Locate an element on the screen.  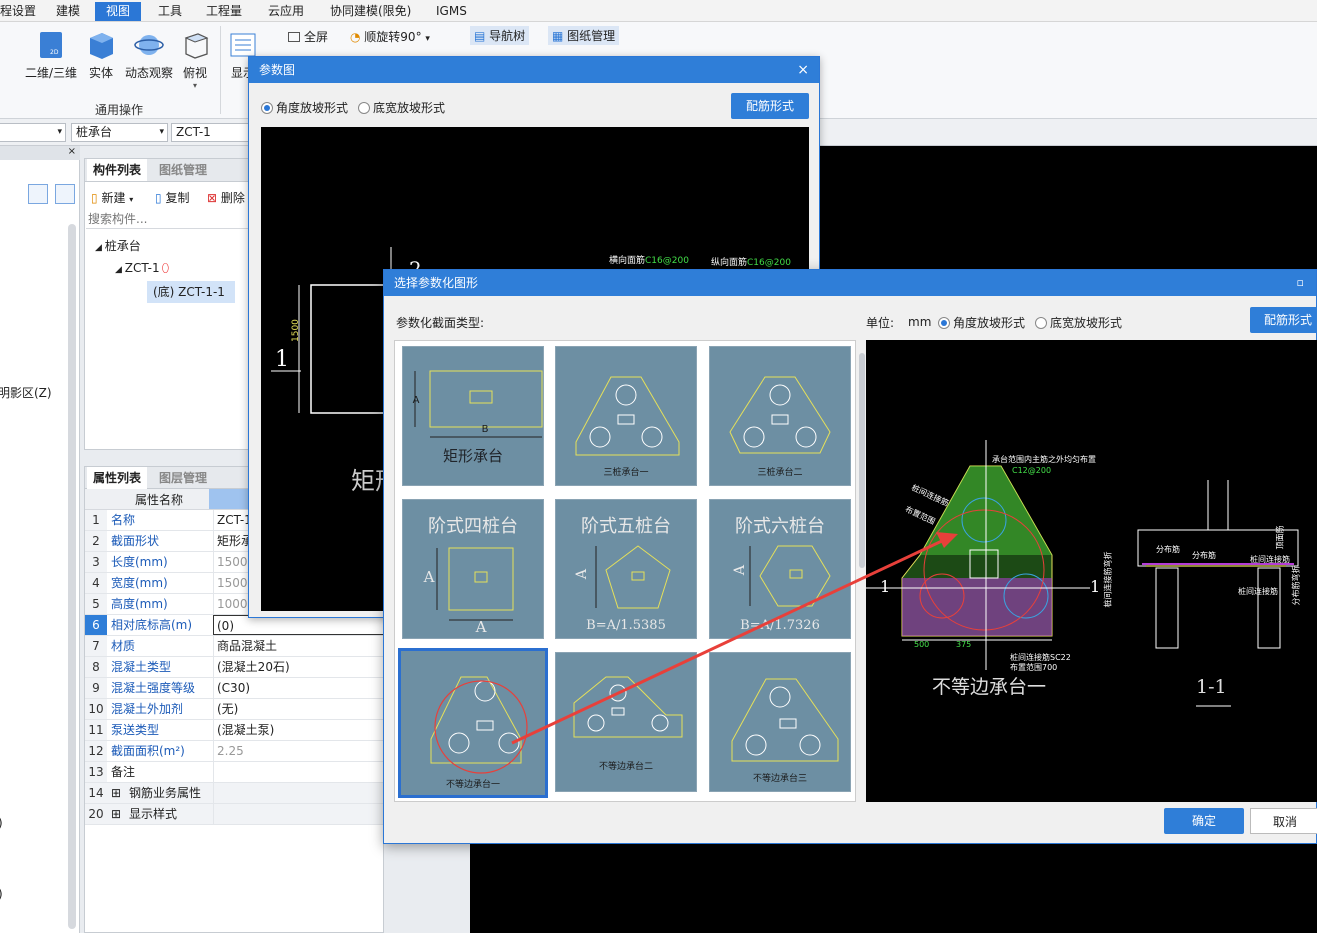
property-value: (C30) is located at coordinates (300, 688).